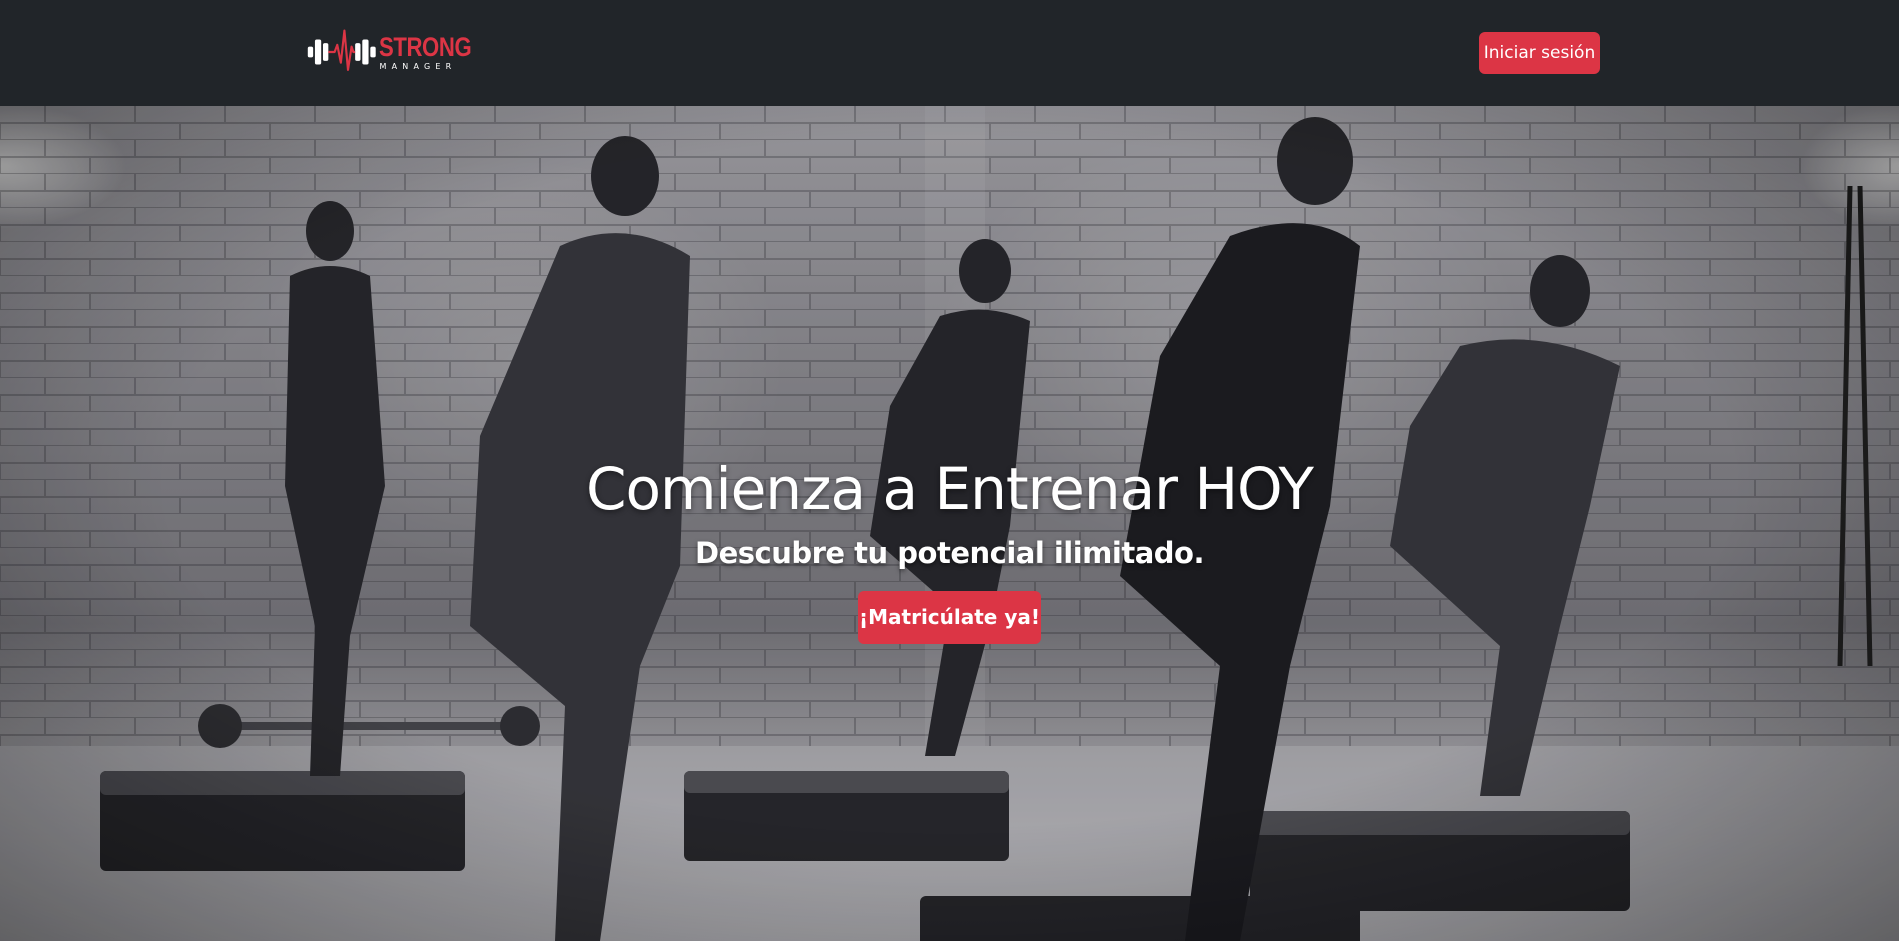  I want to click on brand-subtitle: MANAGER, so click(418, 66).